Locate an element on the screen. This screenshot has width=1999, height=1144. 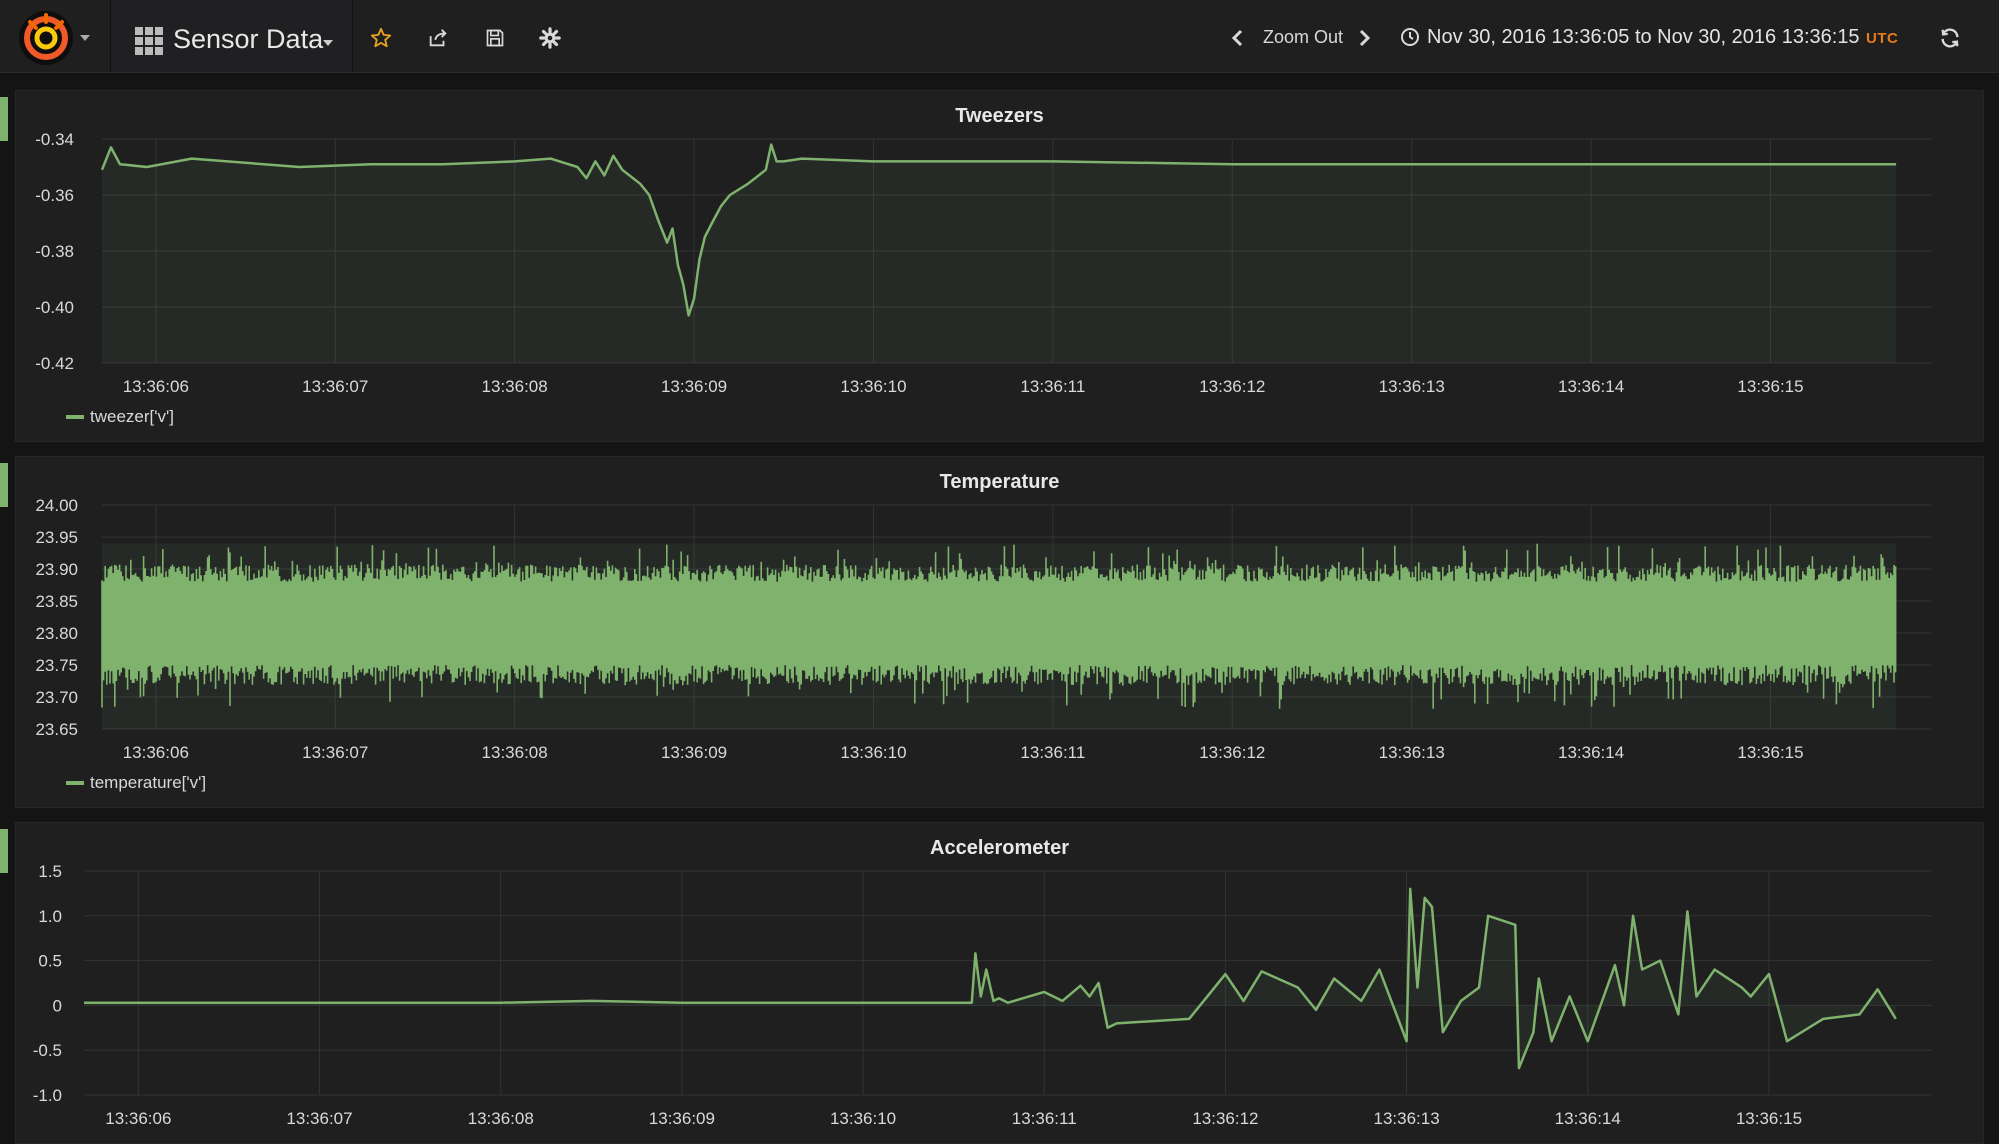
save-button is located at coordinates (495, 38).